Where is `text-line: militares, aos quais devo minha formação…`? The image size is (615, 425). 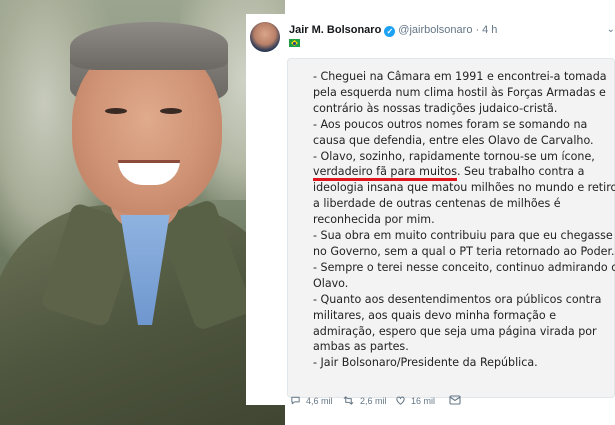
text-line: militares, aos quais devo minha formação… is located at coordinates (435, 315).